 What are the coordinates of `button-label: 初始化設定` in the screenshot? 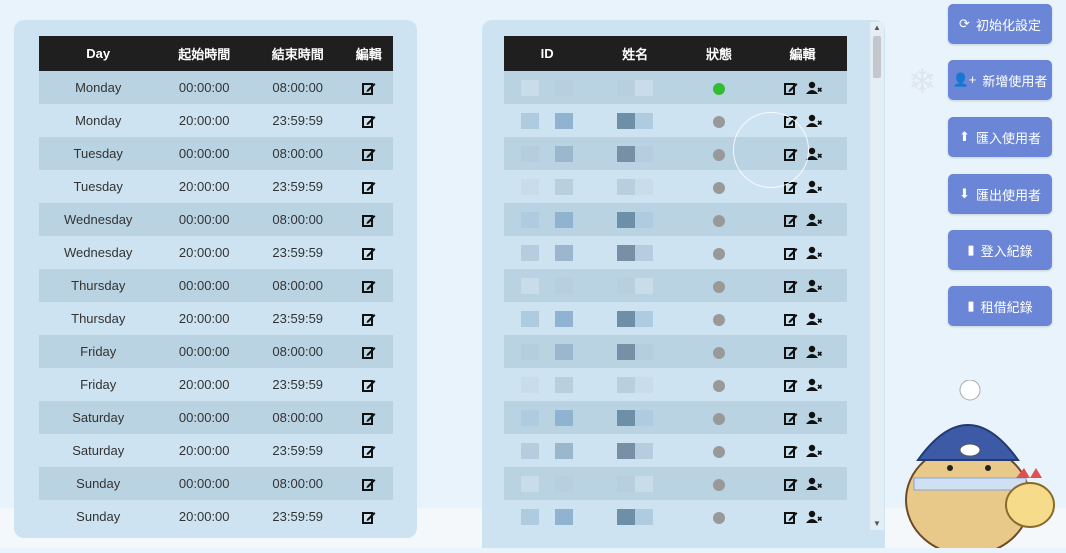 It's located at (1008, 25).